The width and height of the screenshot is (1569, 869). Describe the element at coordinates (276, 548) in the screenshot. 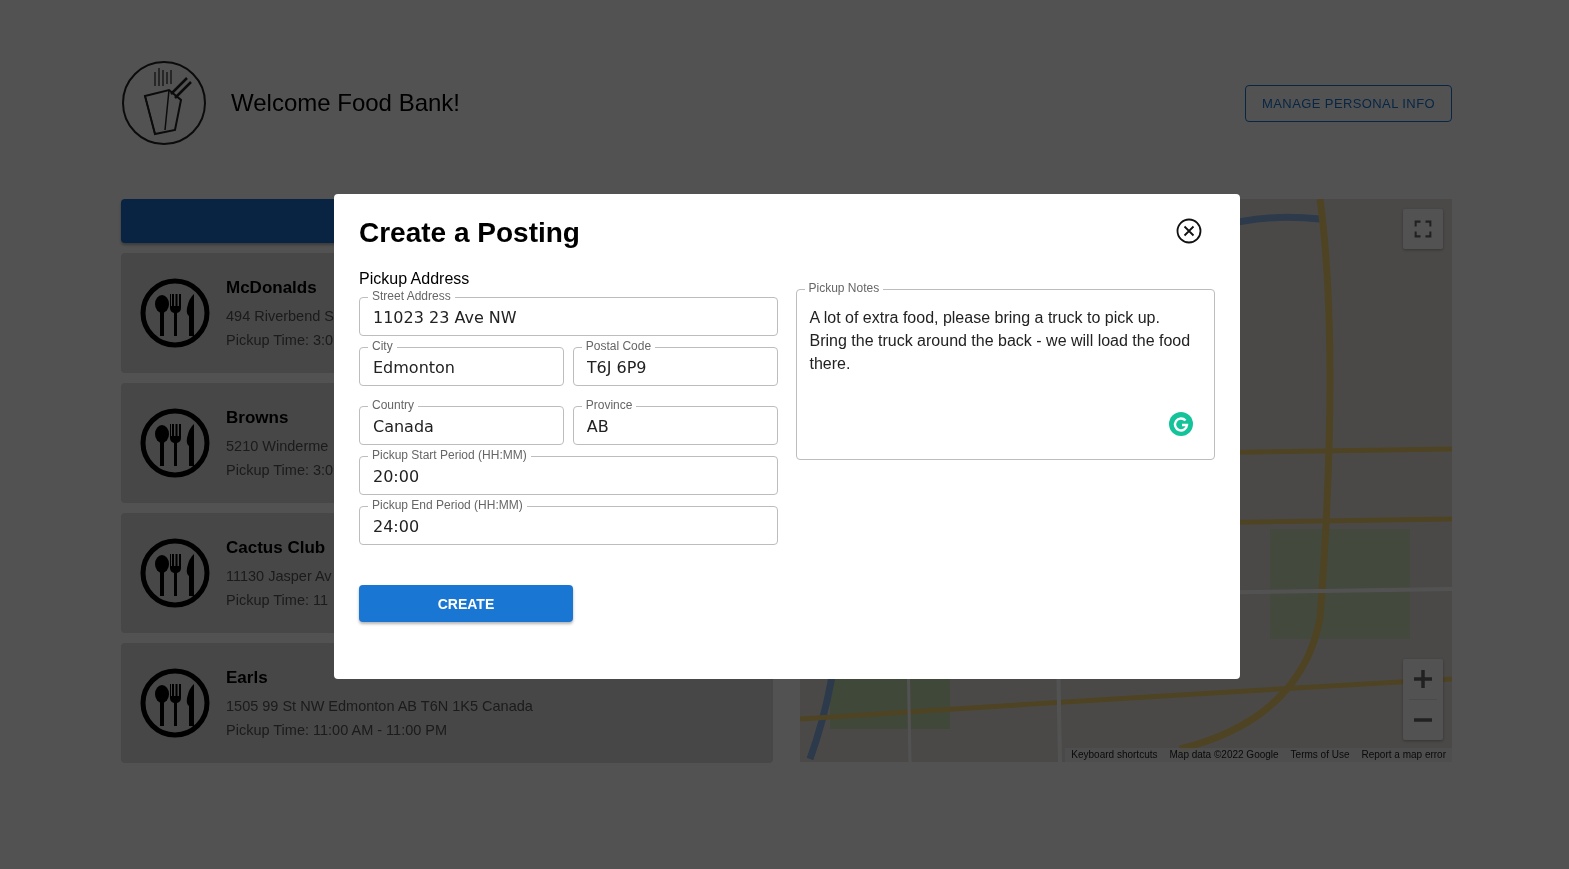

I see `restaurant-name: Cactus Club` at that location.